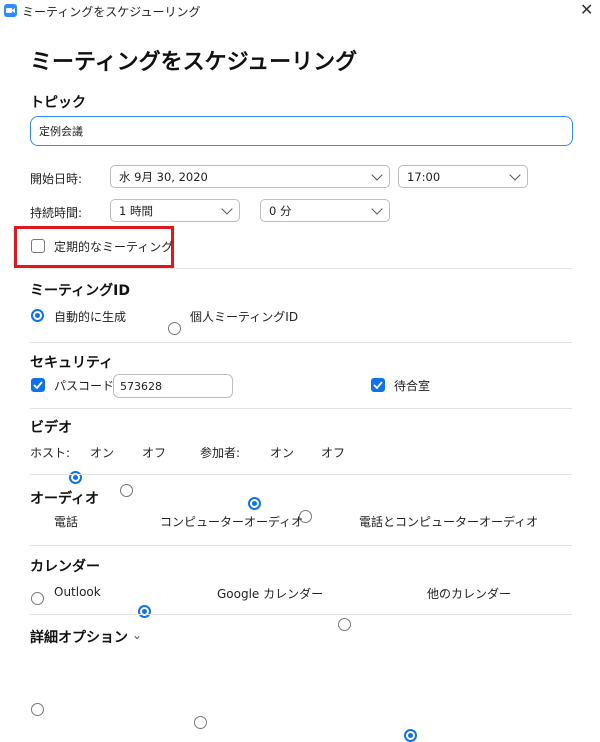 The image size is (600, 742). I want to click on host-on-radio, so click(75, 477).